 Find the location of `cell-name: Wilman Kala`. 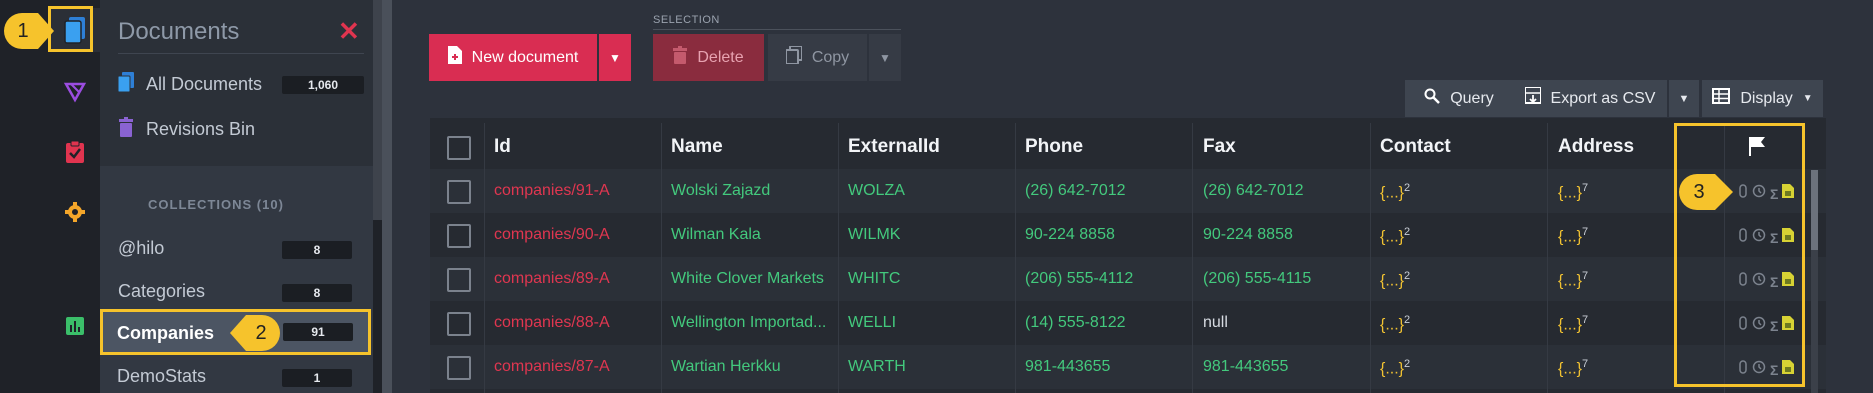

cell-name: Wilman Kala is located at coordinates (716, 234).